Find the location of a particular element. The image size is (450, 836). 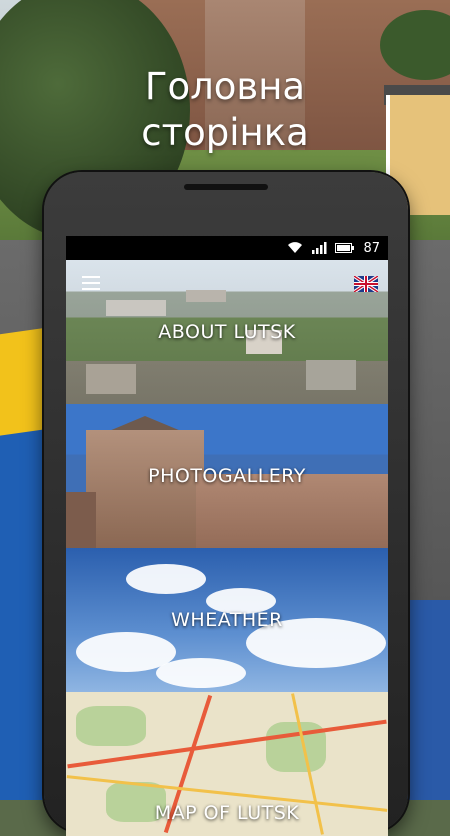

tile-photogallery-label: PHOTOGALLERY is located at coordinates (227, 476).